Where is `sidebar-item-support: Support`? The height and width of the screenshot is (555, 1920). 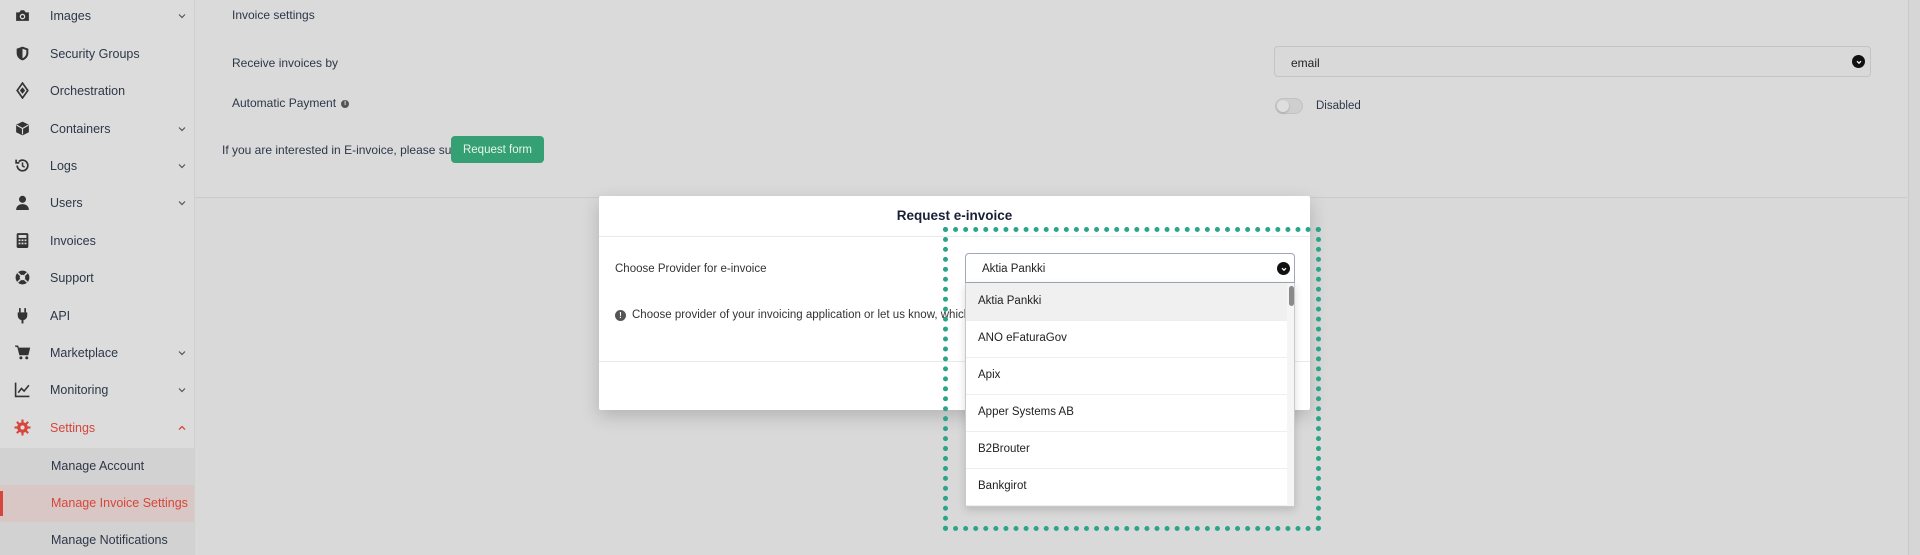 sidebar-item-support: Support is located at coordinates (97, 277).